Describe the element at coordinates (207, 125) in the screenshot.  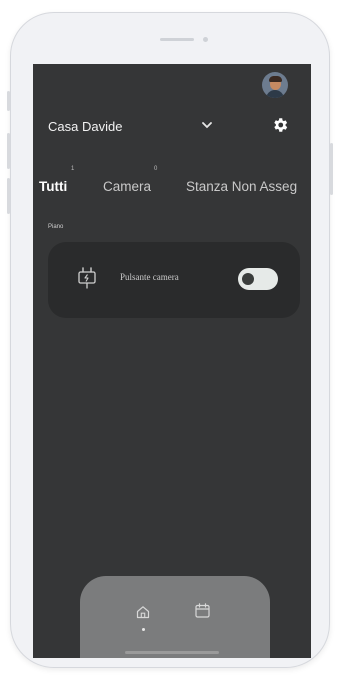
I see `chevron-down-icon` at that location.